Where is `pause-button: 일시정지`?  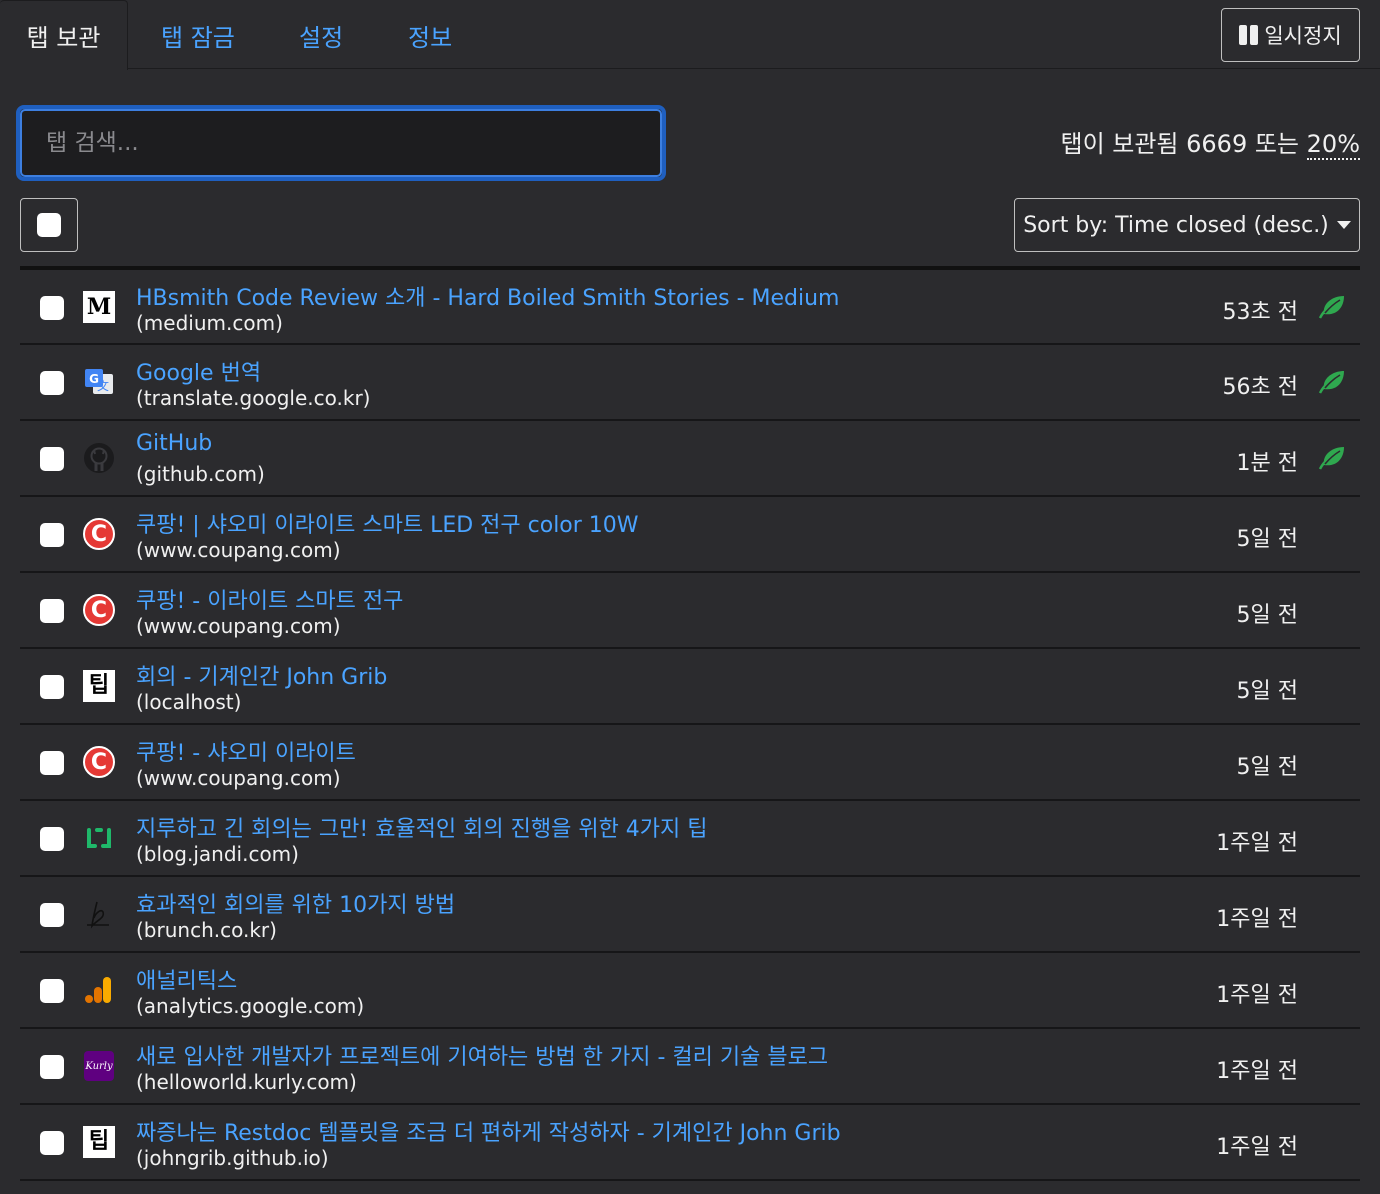 pause-button: 일시정지 is located at coordinates (1290, 35).